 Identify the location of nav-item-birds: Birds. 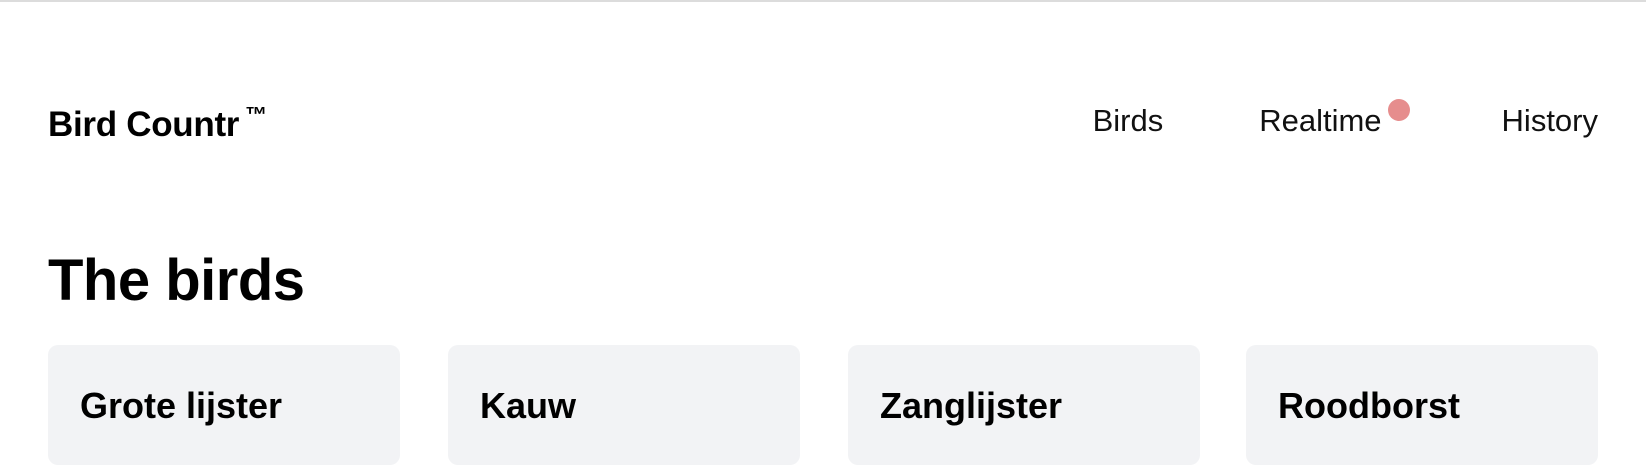
(1128, 121).